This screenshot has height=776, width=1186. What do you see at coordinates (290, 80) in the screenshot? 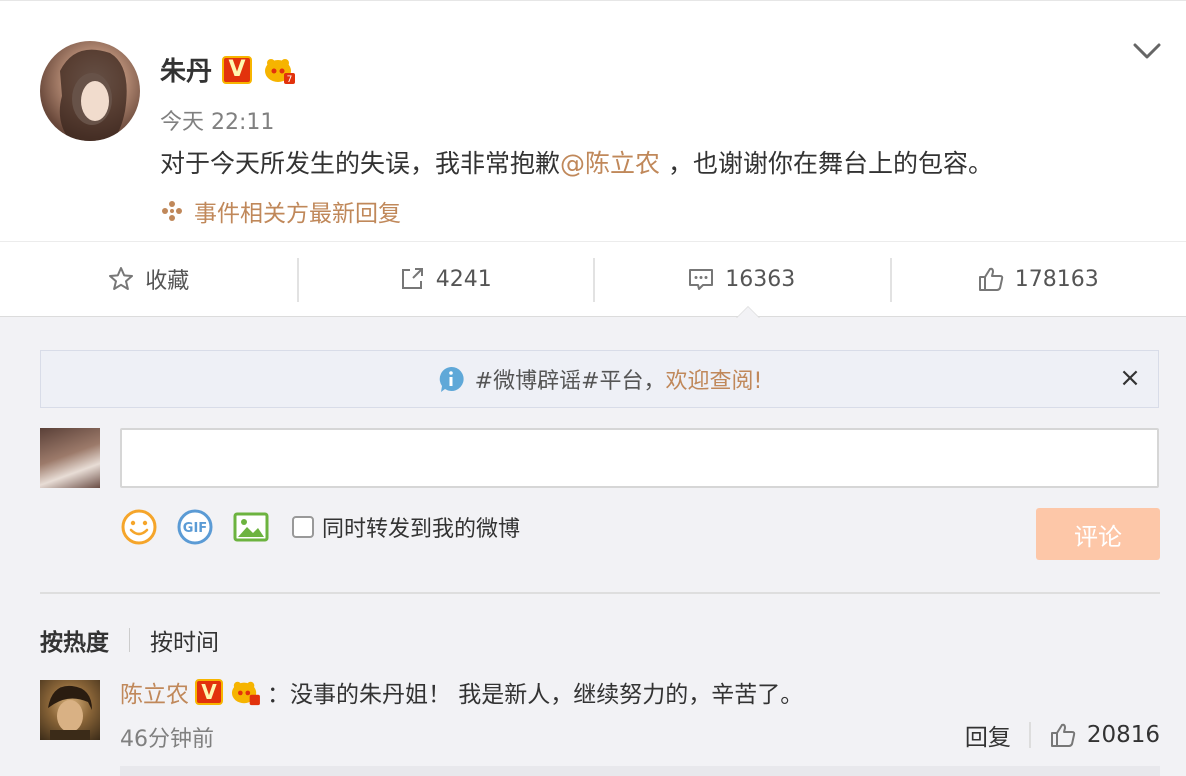
I see `svg-text: 7` at bounding box center [290, 80].